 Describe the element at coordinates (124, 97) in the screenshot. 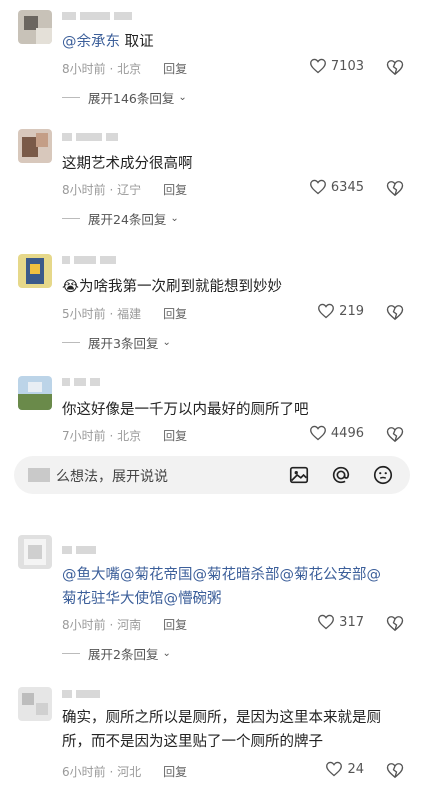

I see `expand-replies-button: 展开146条回复 ⌄` at that location.